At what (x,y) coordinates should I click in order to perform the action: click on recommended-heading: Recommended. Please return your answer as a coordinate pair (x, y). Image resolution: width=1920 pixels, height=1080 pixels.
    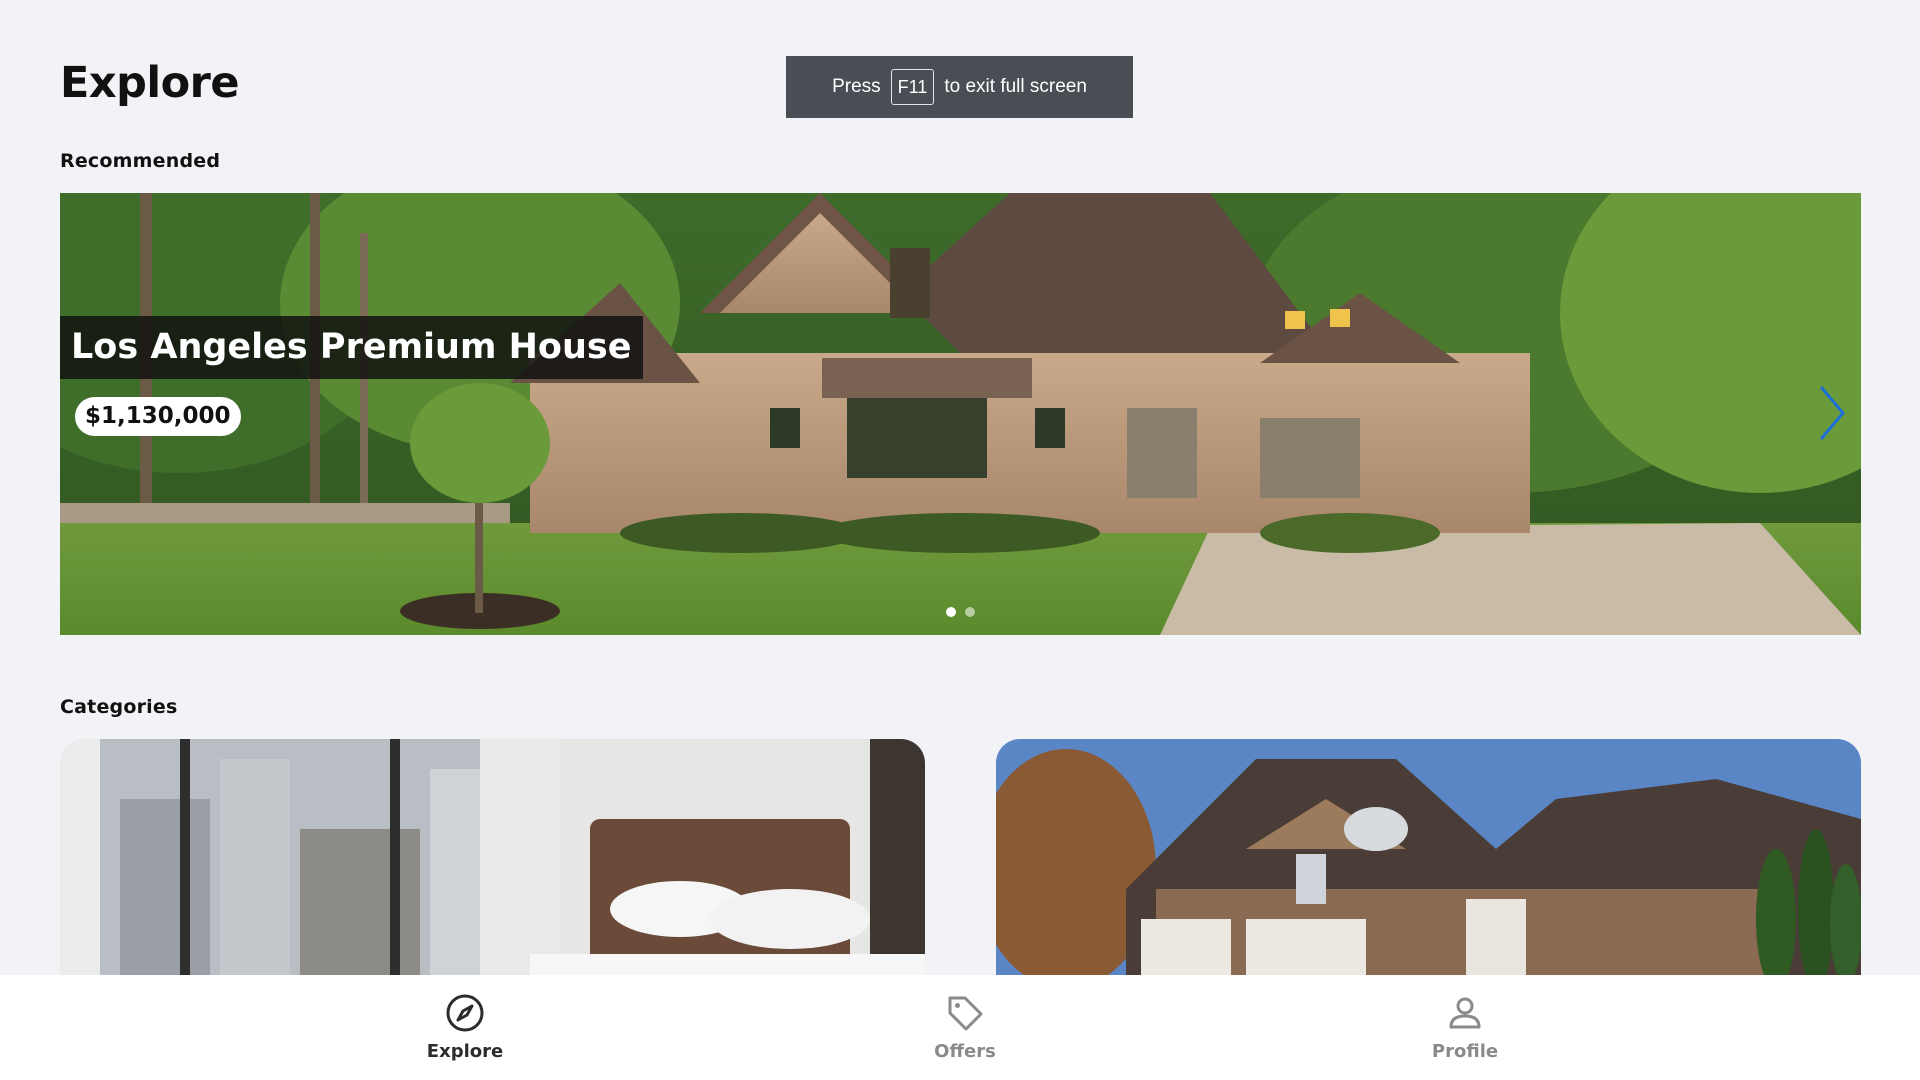
    Looking at the image, I should click on (140, 161).